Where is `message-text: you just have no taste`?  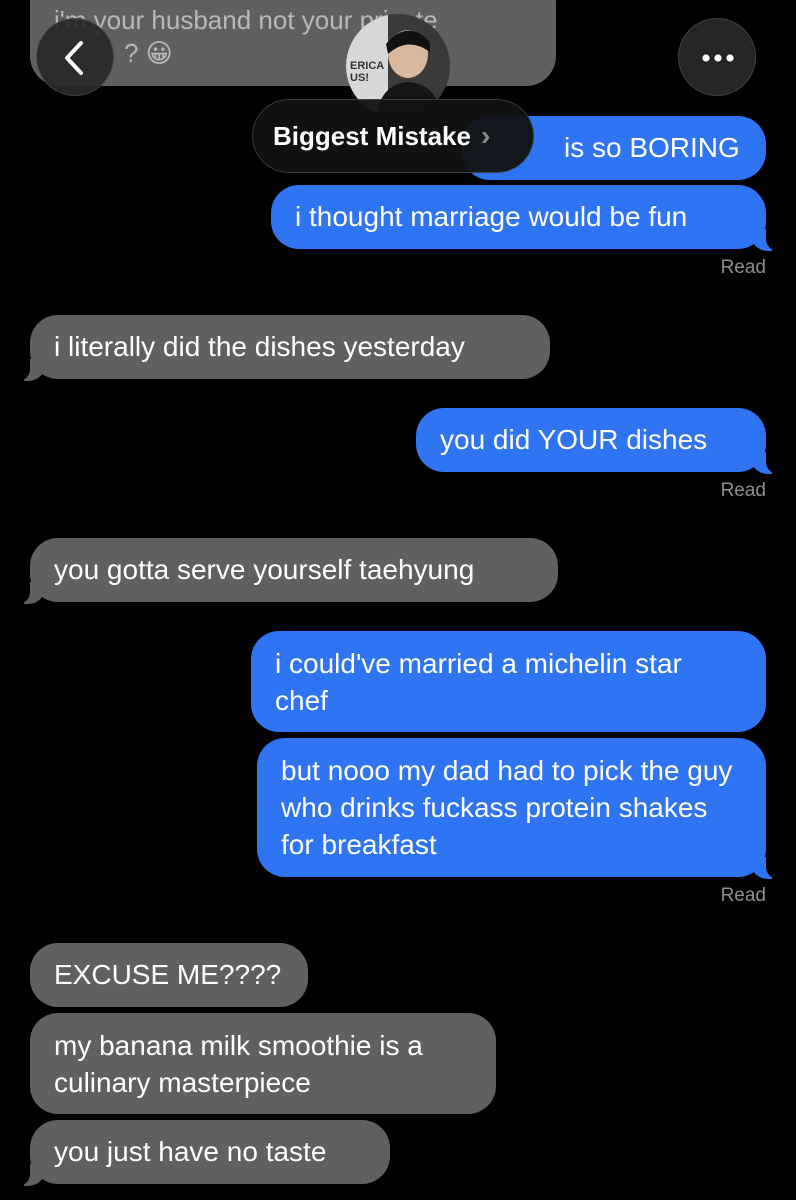
message-text: you just have no taste is located at coordinates (190, 1151).